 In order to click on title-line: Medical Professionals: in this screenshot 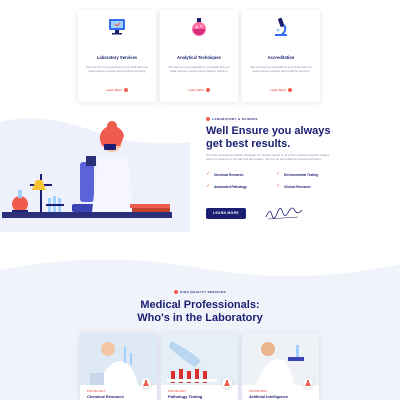, I will do `click(200, 305)`.